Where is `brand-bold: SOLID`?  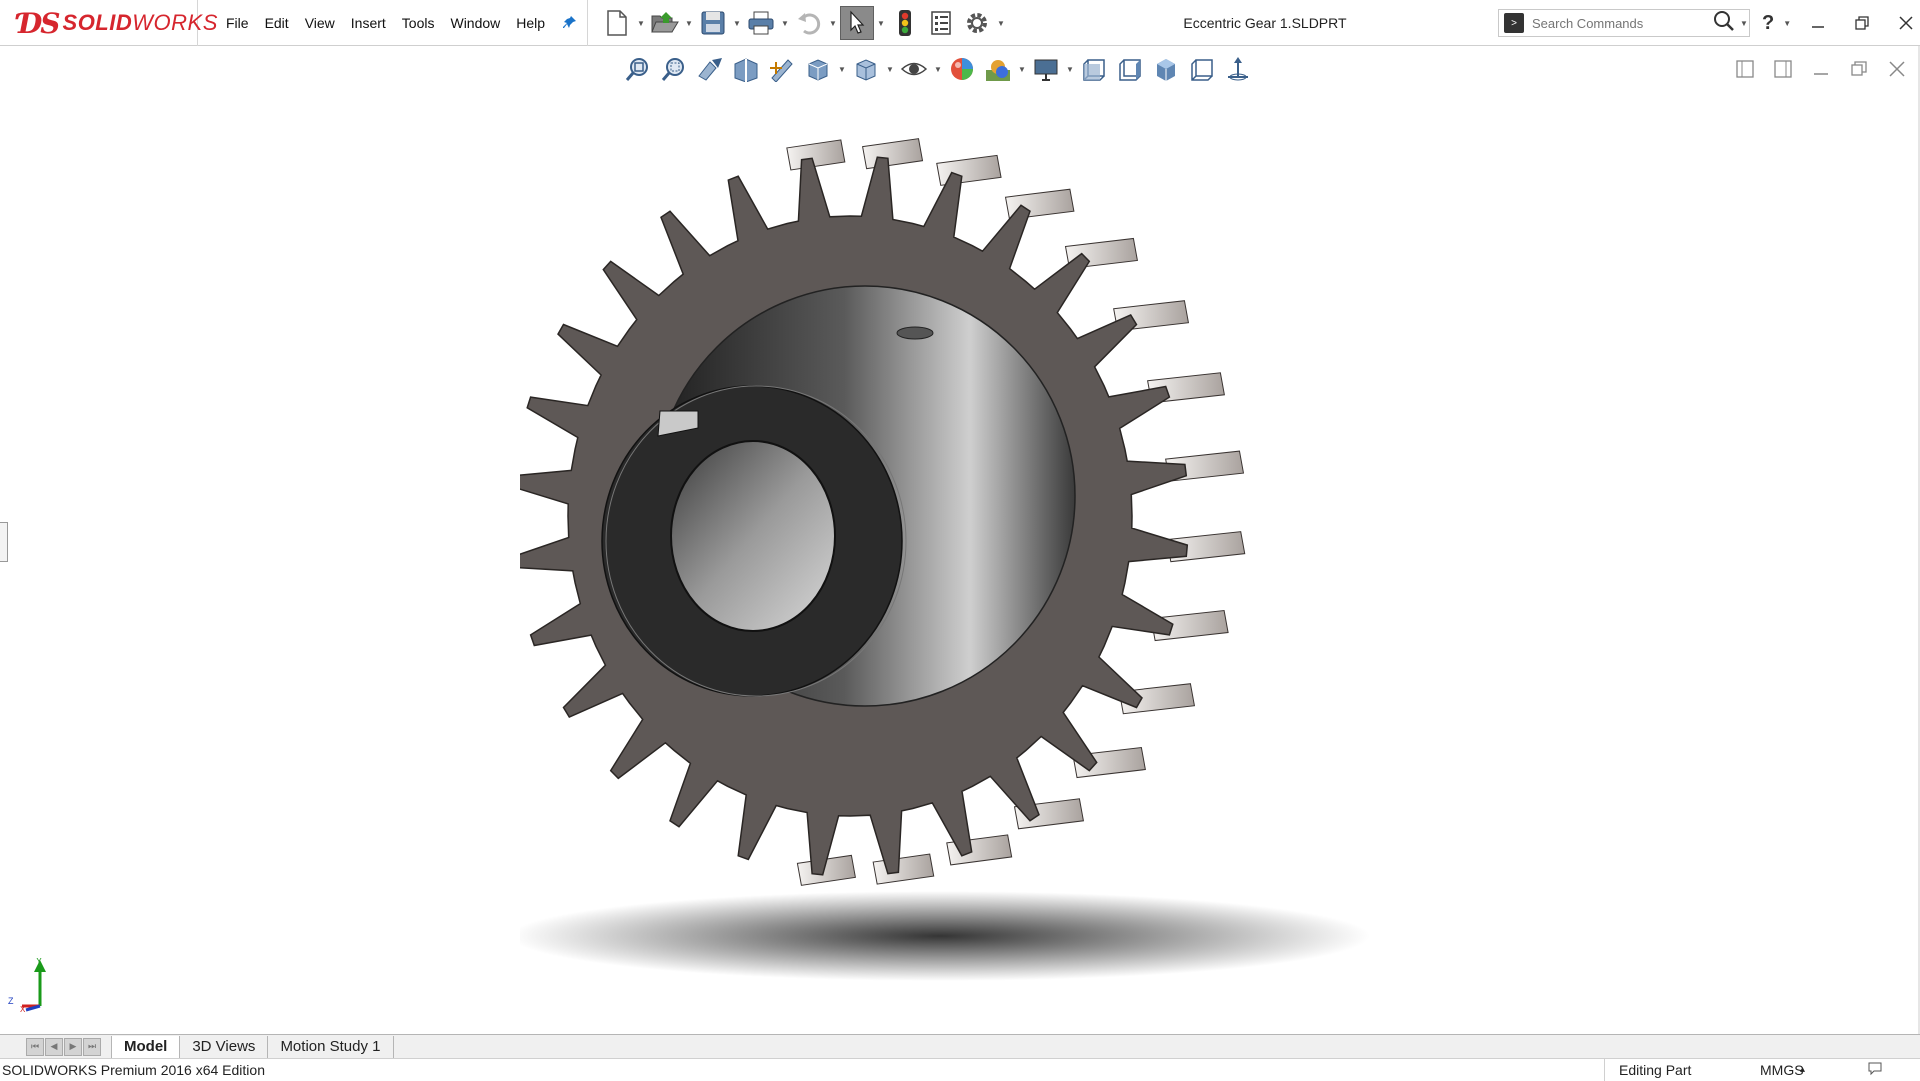 brand-bold: SOLID is located at coordinates (97, 22).